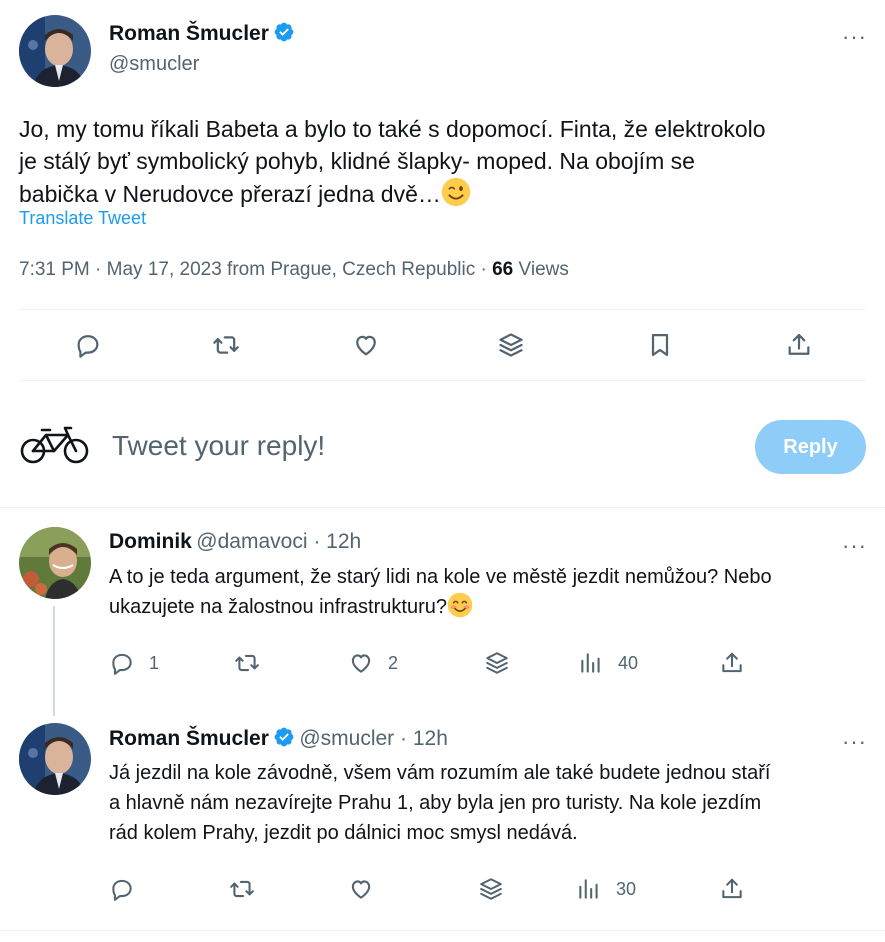 This screenshot has width=885, height=942. Describe the element at coordinates (278, 607) in the screenshot. I see `reply-text-line: ukazujete na žalostnou infrastrukturu?` at that location.